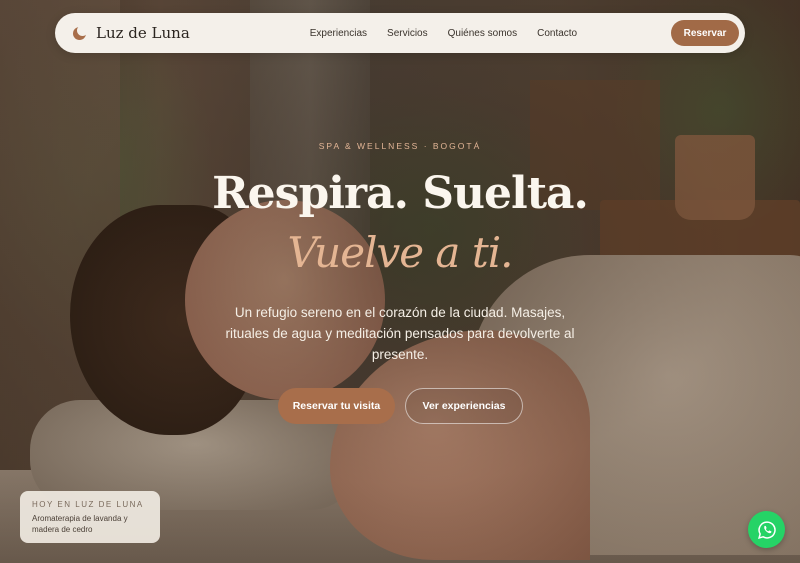  I want to click on moon-icon, so click(80, 32).